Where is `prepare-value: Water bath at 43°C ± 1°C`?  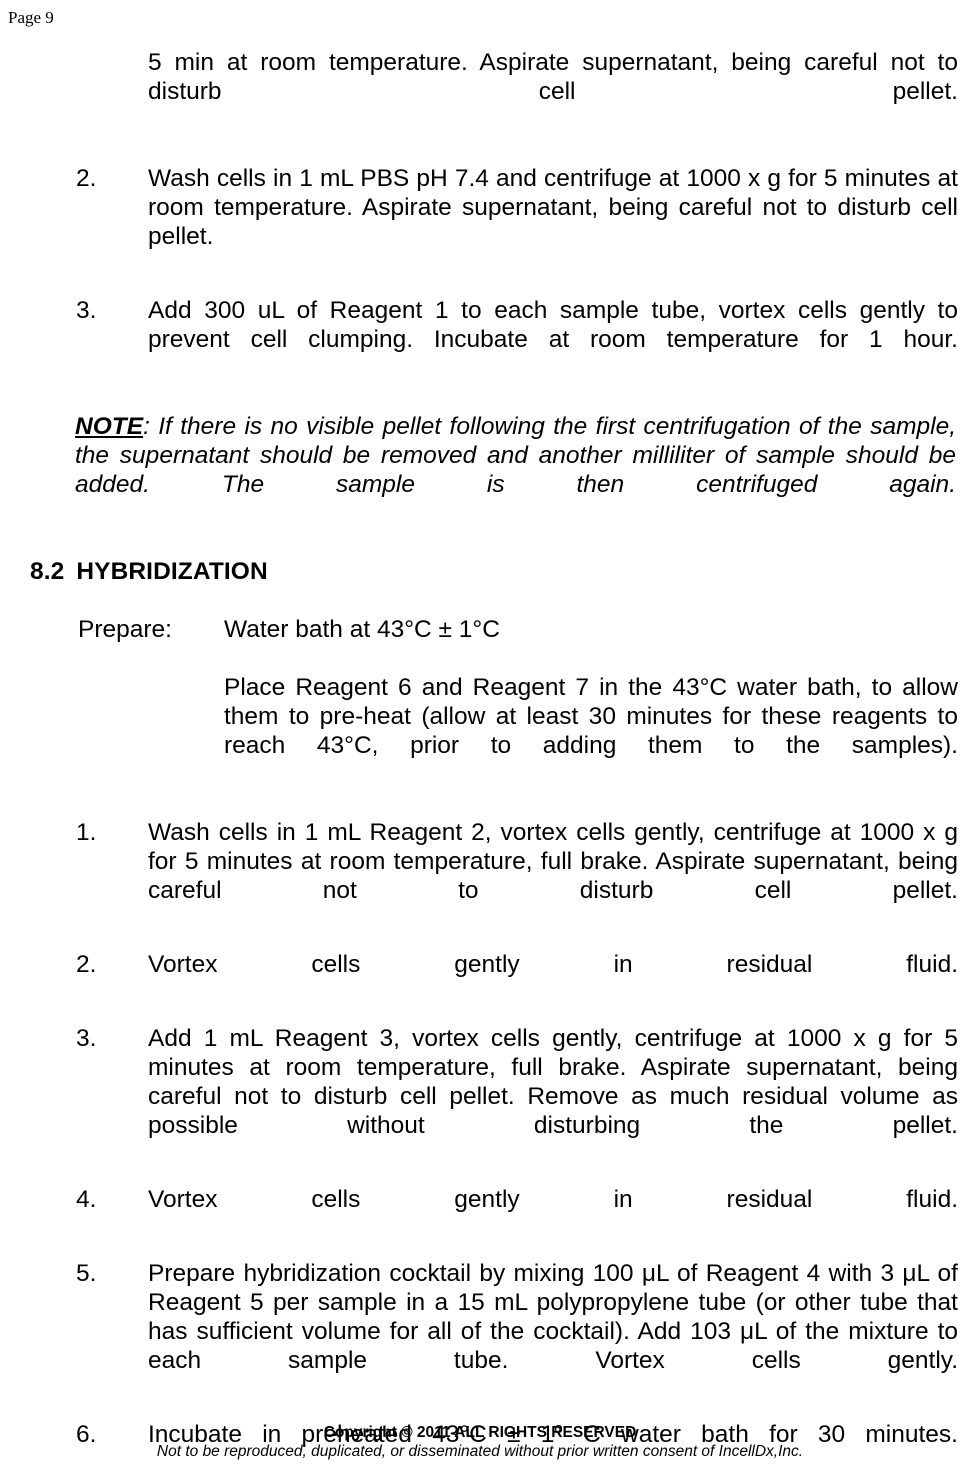 prepare-value: Water bath at 43°C ± 1°C is located at coordinates (362, 629).